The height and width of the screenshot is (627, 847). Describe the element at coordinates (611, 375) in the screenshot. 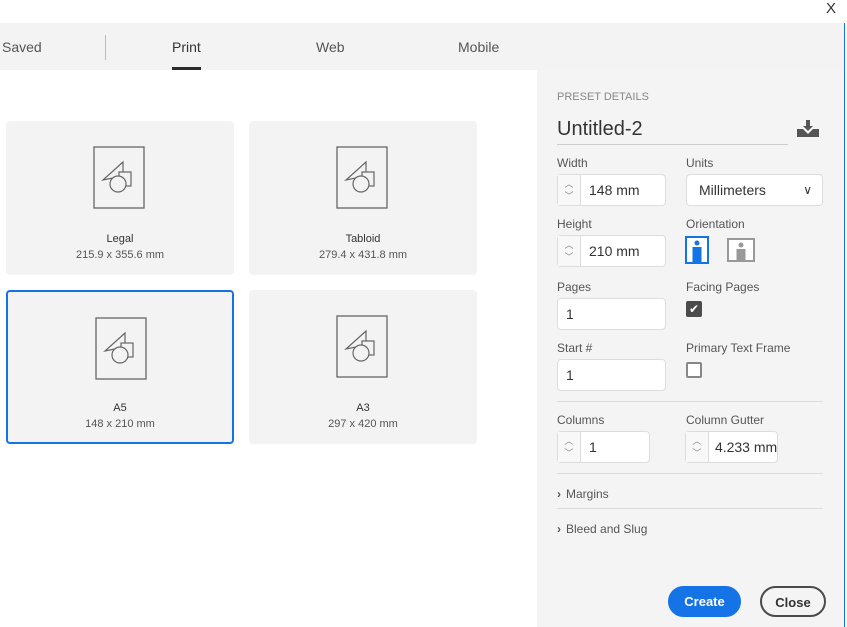

I see `start-page-input: 1` at that location.